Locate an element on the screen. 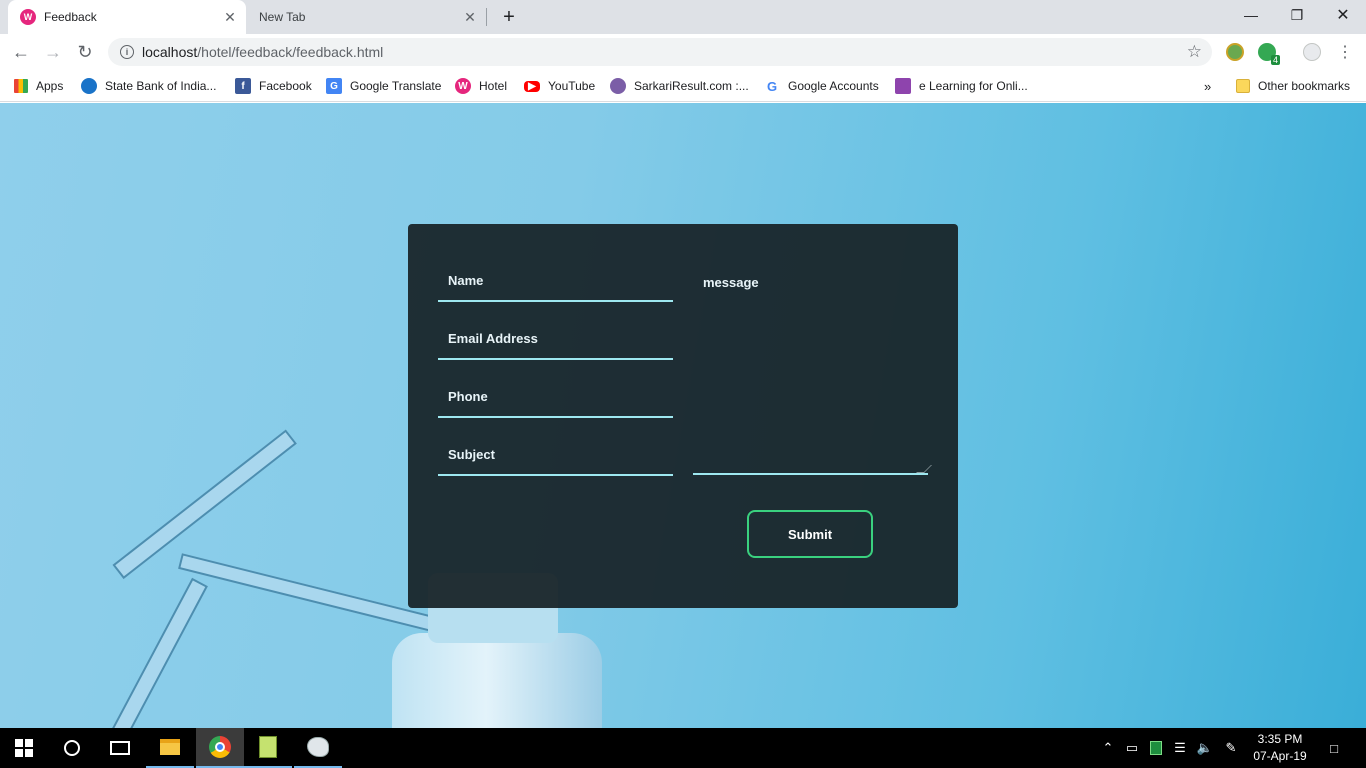 This screenshot has width=1366, height=768. google-translate-icon: G is located at coordinates (334, 86).